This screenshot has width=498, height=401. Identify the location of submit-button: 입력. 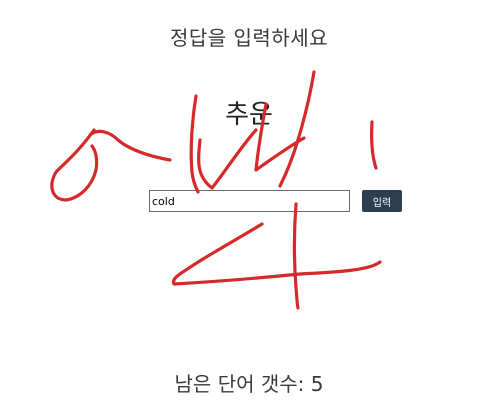
(382, 201).